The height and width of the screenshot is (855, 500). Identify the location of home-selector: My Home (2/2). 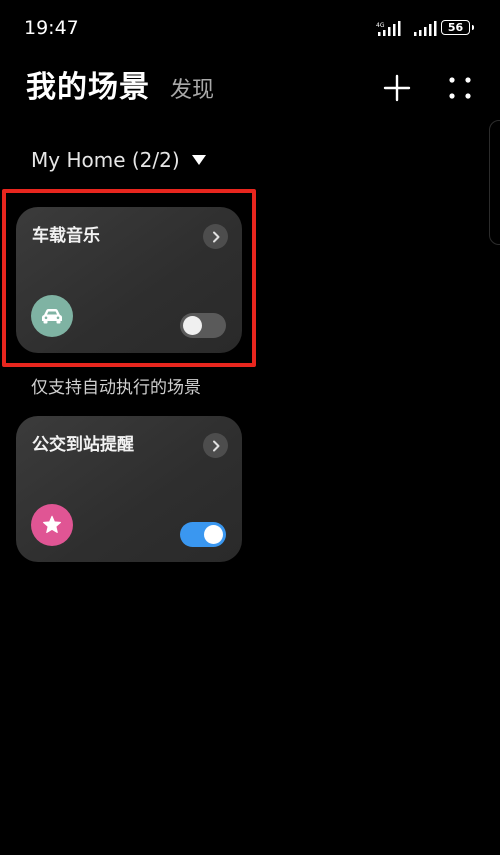
(118, 160).